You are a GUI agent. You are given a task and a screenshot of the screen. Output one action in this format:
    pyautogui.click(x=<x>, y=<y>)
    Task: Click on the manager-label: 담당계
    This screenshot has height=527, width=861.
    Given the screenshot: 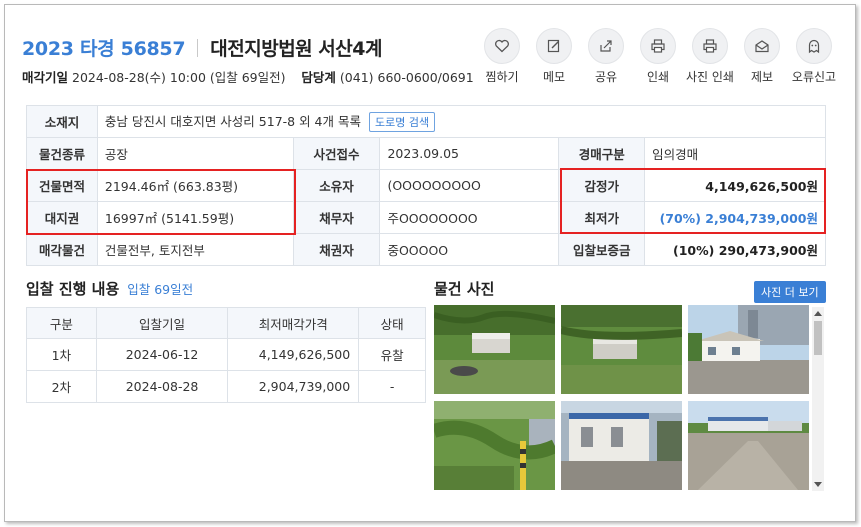 What is the action you would take?
    pyautogui.click(x=318, y=77)
    